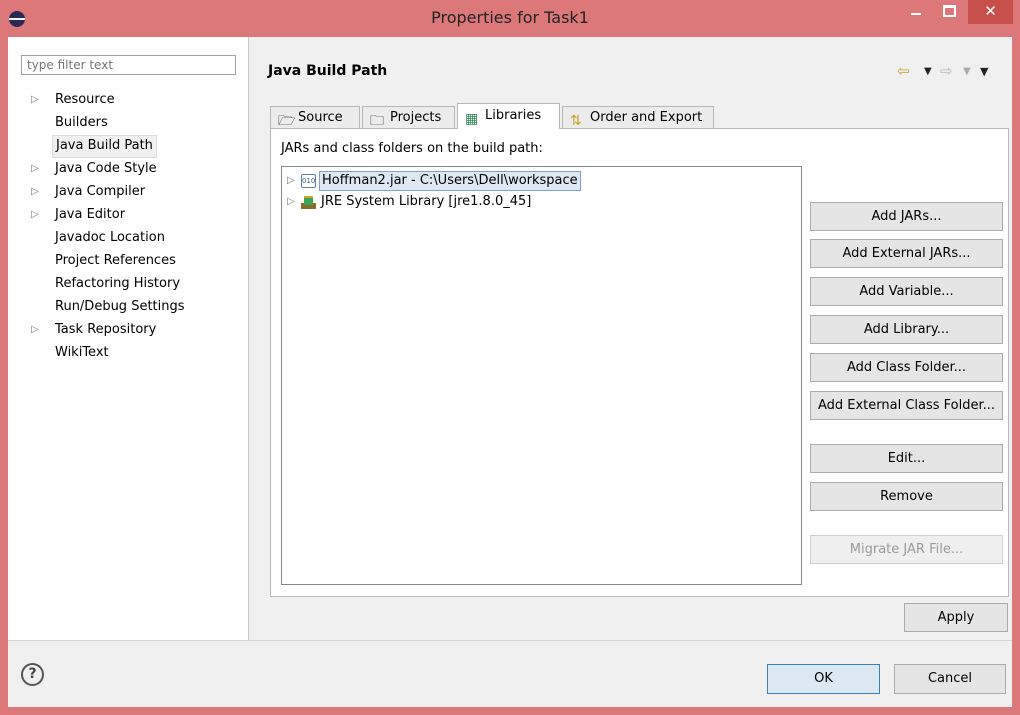 The height and width of the screenshot is (715, 1020). I want to click on filter-input, so click(128, 65).